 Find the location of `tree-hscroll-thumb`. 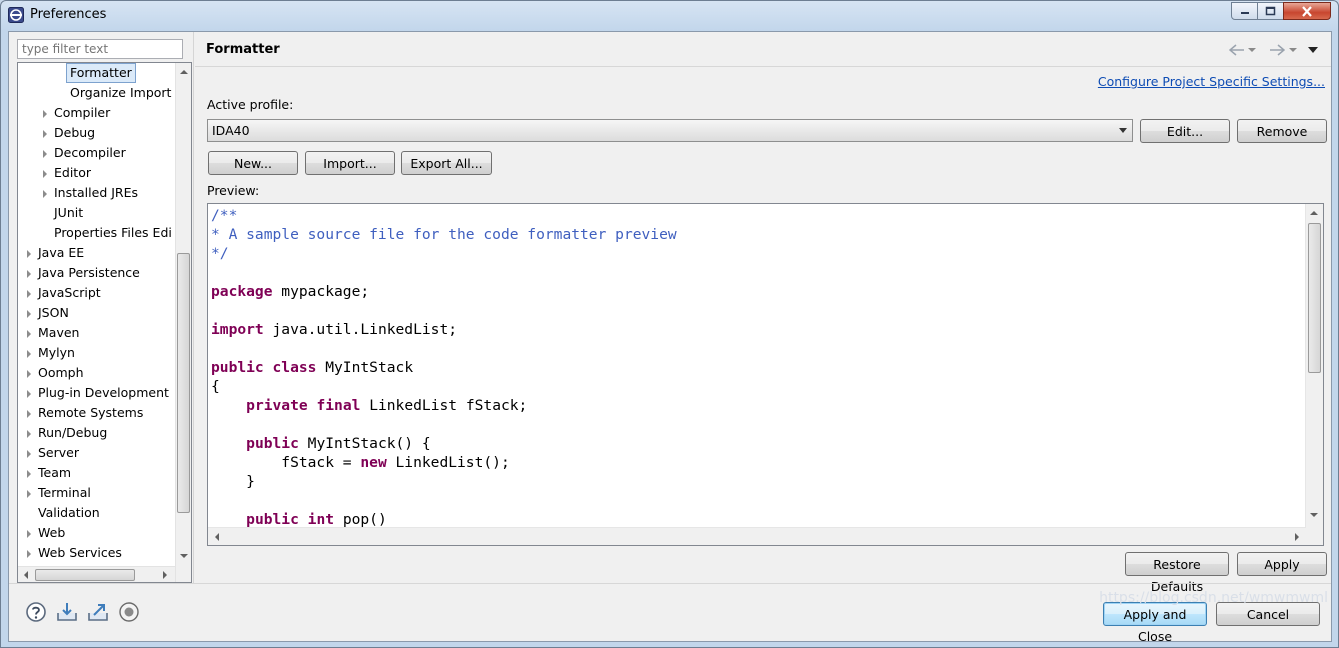

tree-hscroll-thumb is located at coordinates (85, 575).